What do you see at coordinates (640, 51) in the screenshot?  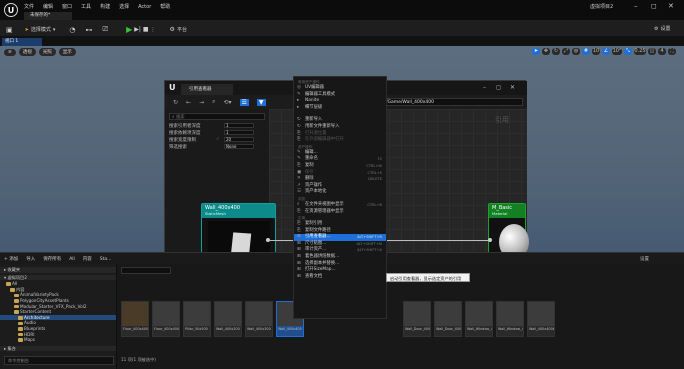 I see `scale-snap-value: 0.25` at bounding box center [640, 51].